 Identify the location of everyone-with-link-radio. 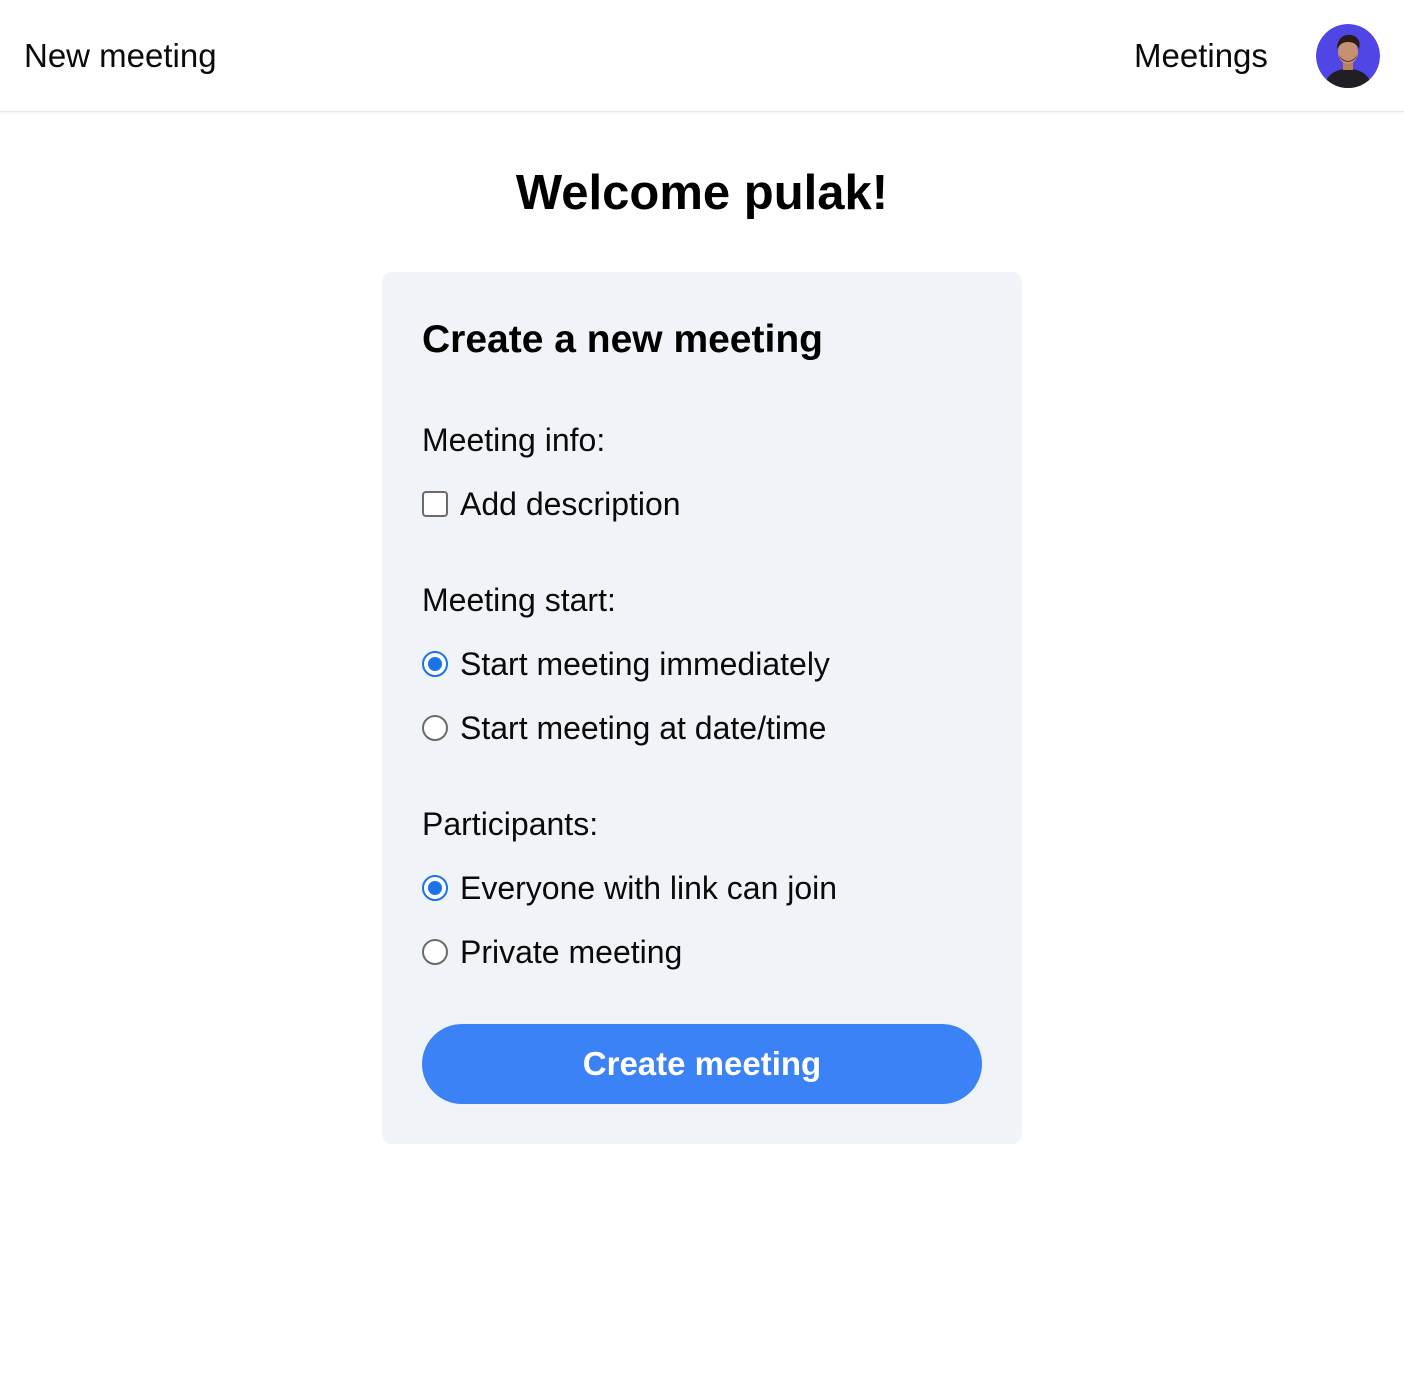
(435, 888).